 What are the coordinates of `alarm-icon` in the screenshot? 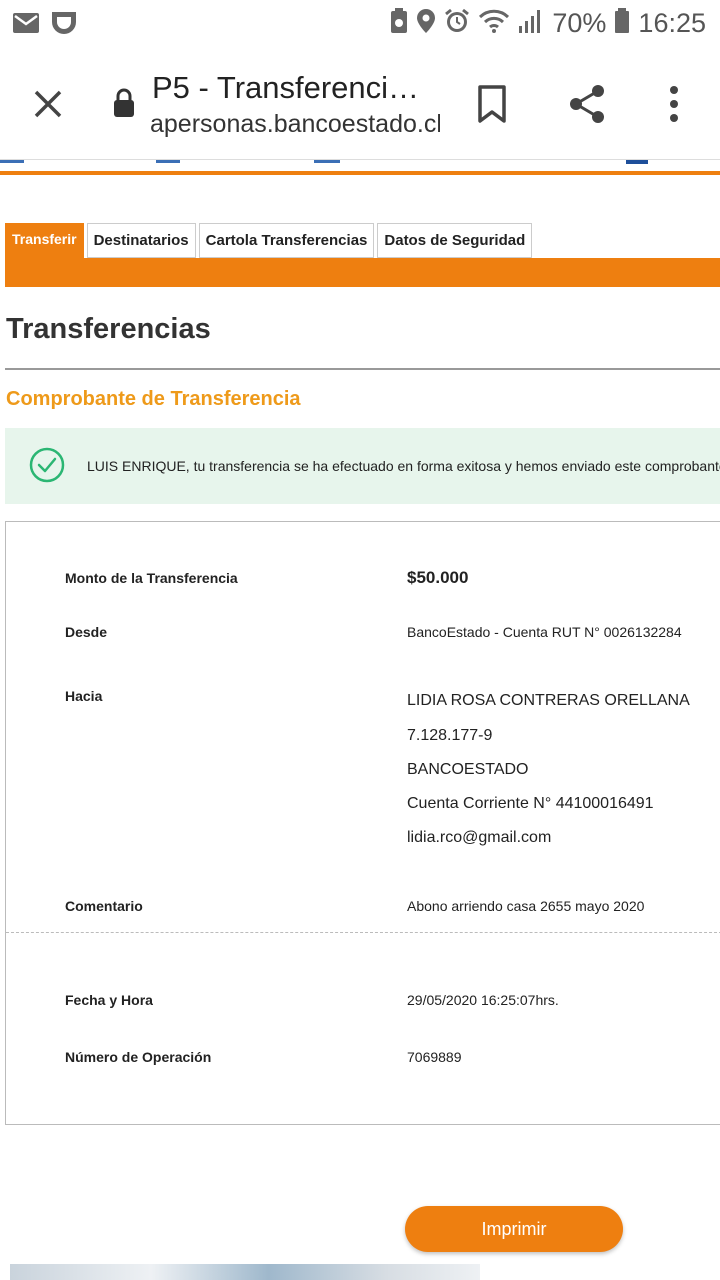 It's located at (457, 23).